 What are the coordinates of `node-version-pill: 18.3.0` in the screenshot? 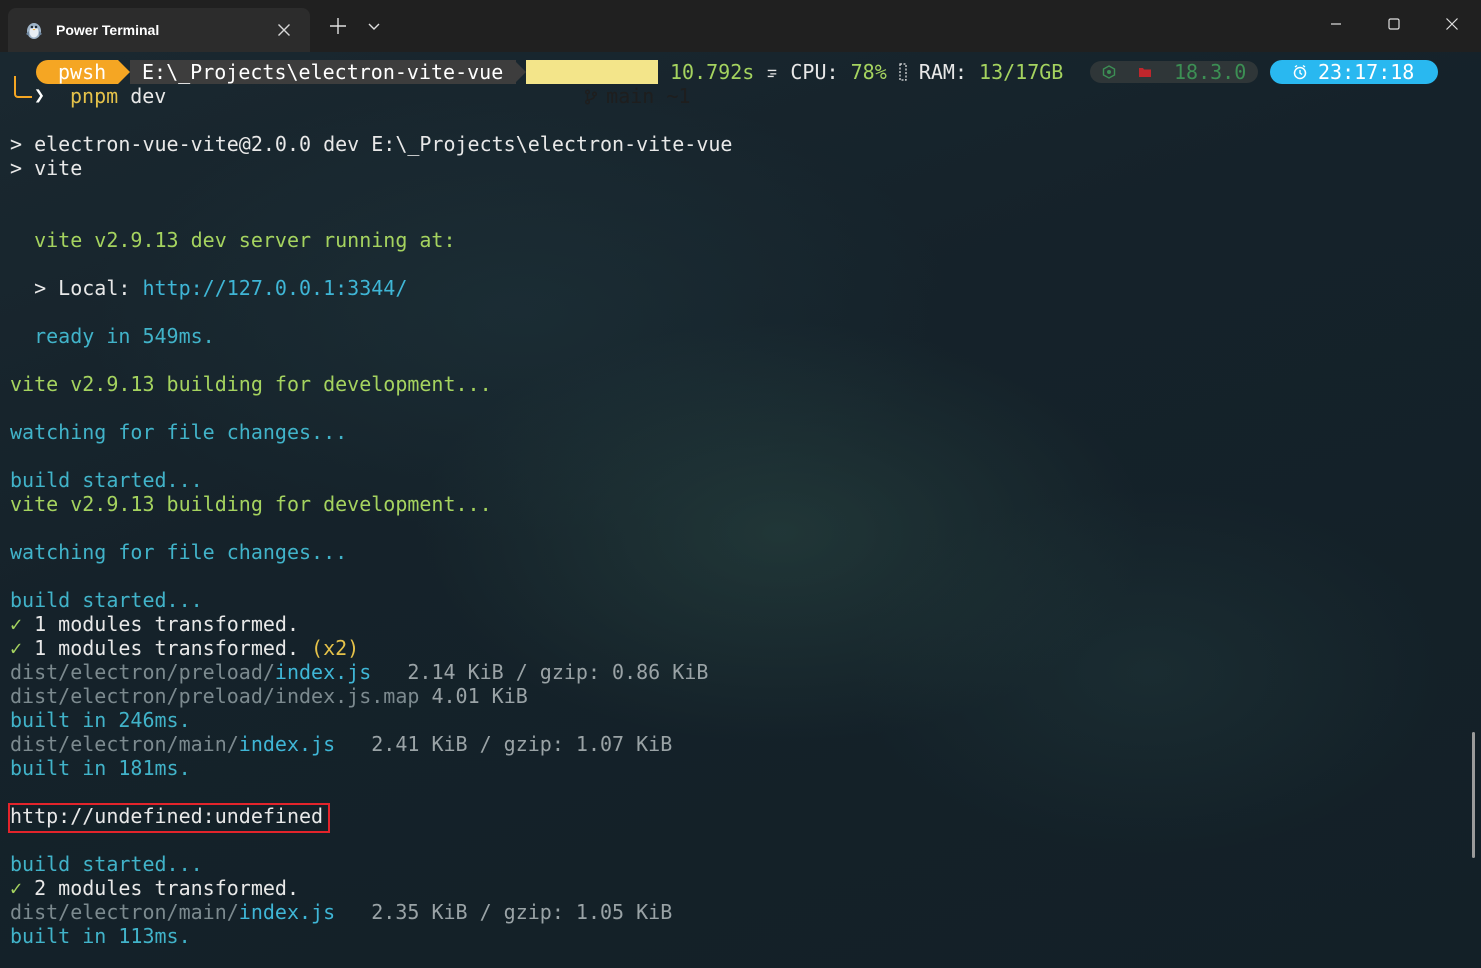 It's located at (1174, 72).